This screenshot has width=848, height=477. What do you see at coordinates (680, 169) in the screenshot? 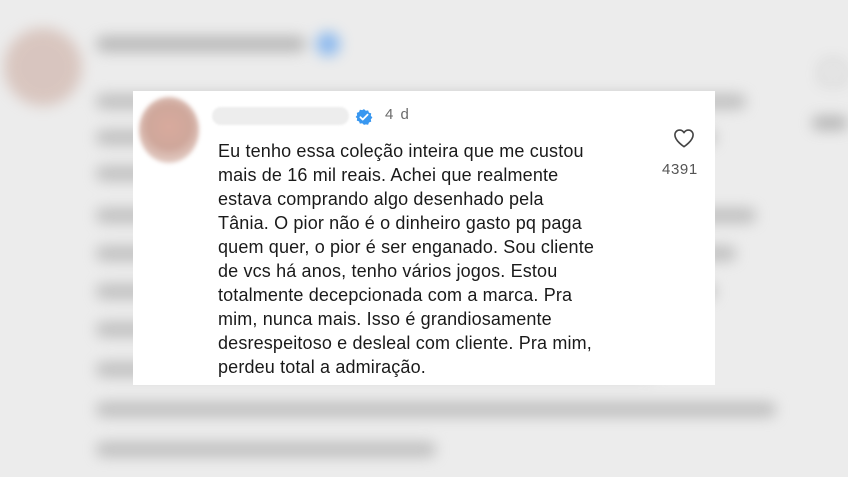
I see `like-count: 4391` at bounding box center [680, 169].